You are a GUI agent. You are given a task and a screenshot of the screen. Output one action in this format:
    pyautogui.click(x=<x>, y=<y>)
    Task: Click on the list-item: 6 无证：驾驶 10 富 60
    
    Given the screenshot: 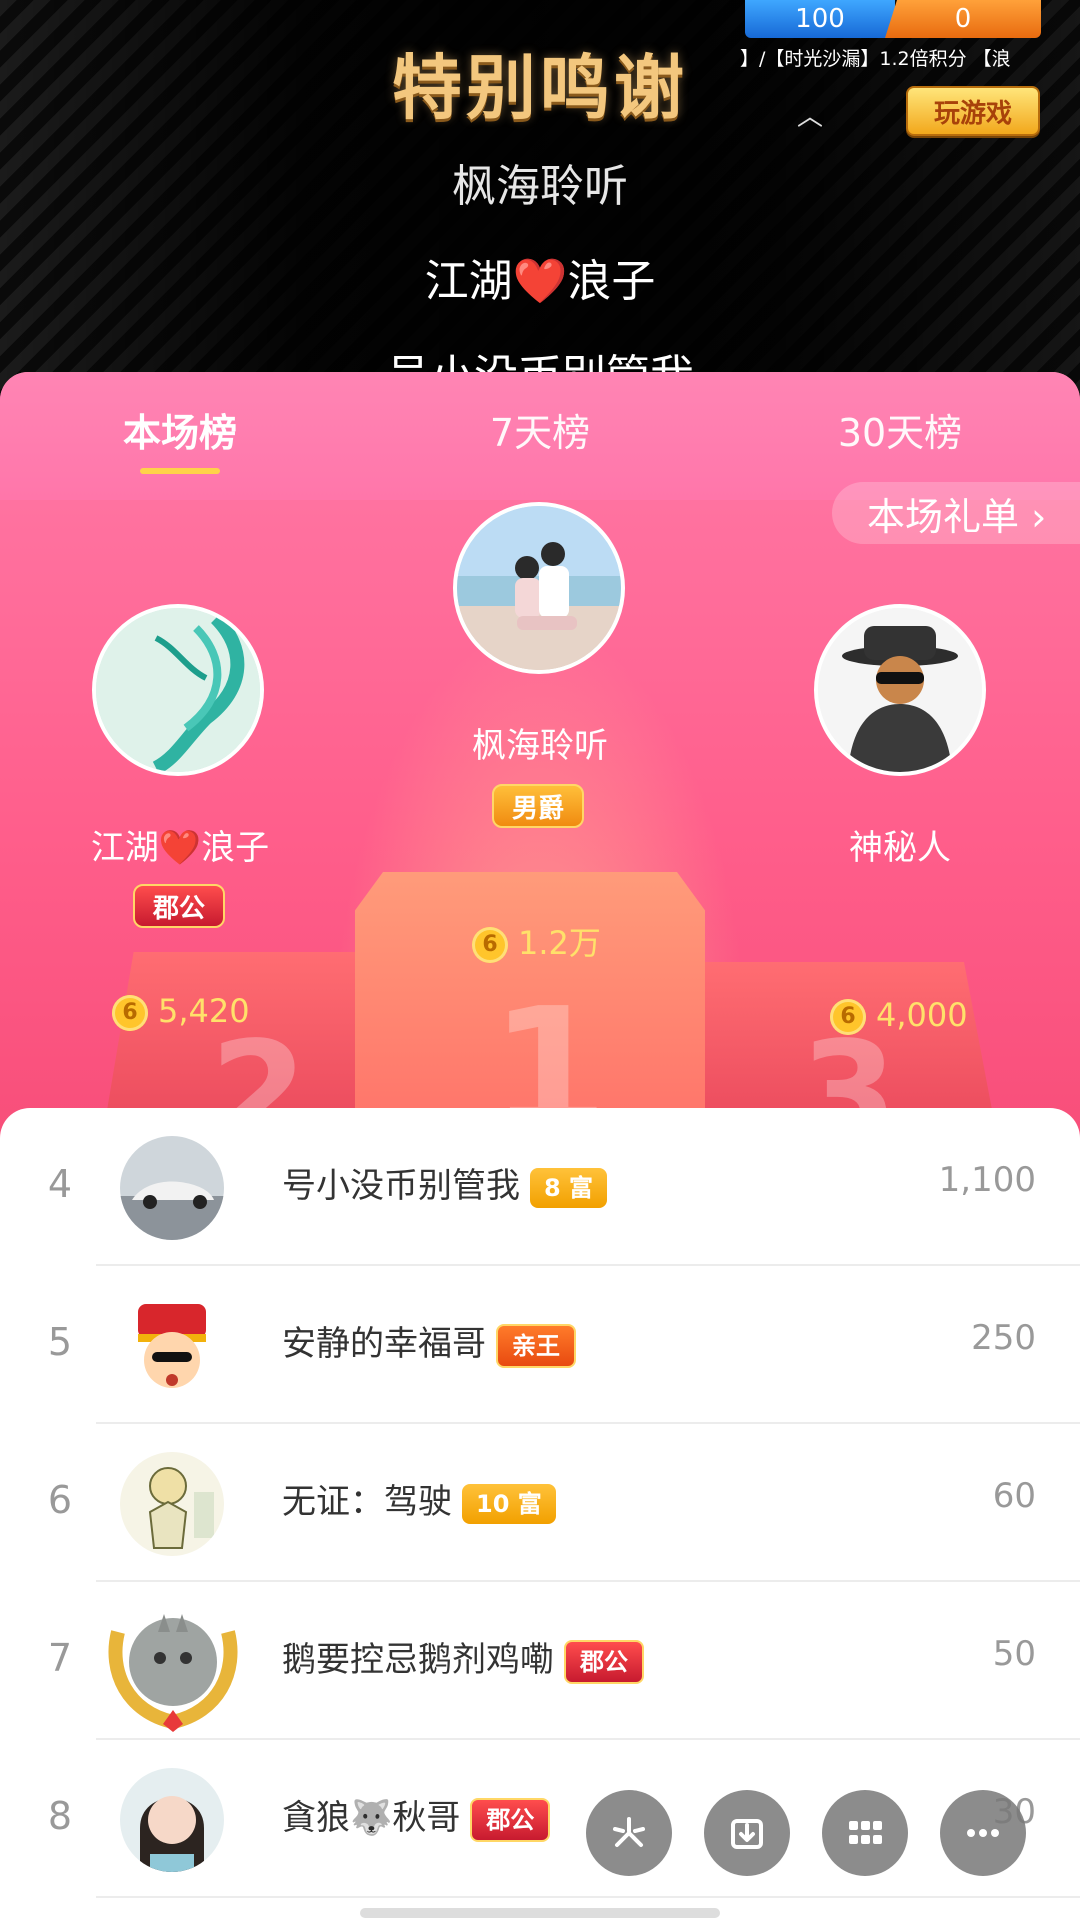 What is the action you would take?
    pyautogui.click(x=540, y=1503)
    